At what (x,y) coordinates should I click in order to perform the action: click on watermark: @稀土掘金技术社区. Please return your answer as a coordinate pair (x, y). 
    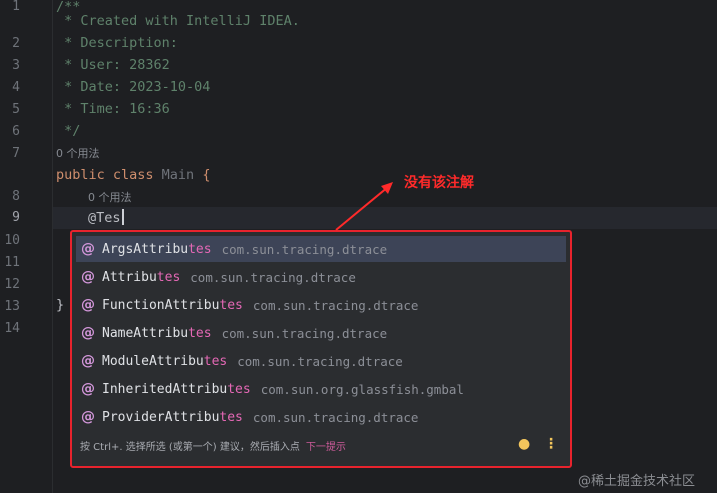
    Looking at the image, I should click on (637, 481).